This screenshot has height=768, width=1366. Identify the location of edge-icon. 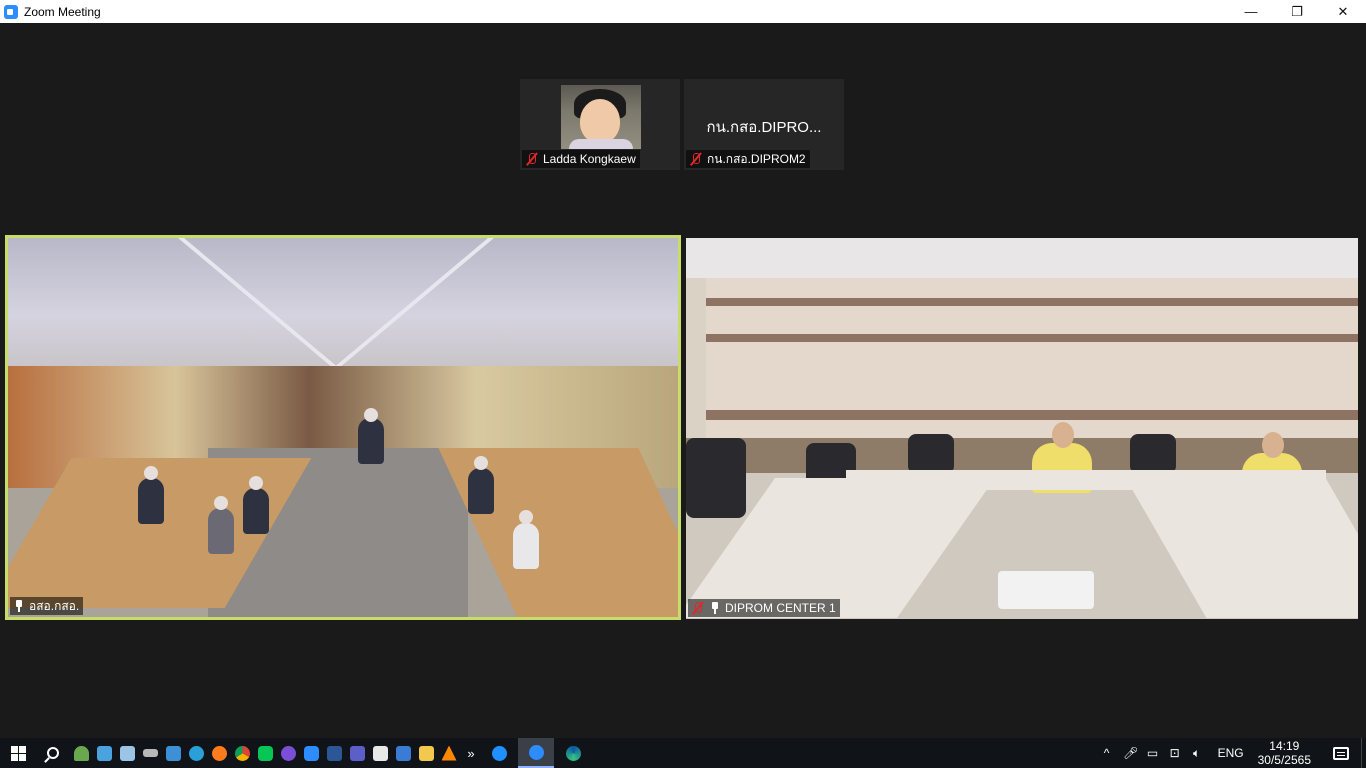
(196, 753).